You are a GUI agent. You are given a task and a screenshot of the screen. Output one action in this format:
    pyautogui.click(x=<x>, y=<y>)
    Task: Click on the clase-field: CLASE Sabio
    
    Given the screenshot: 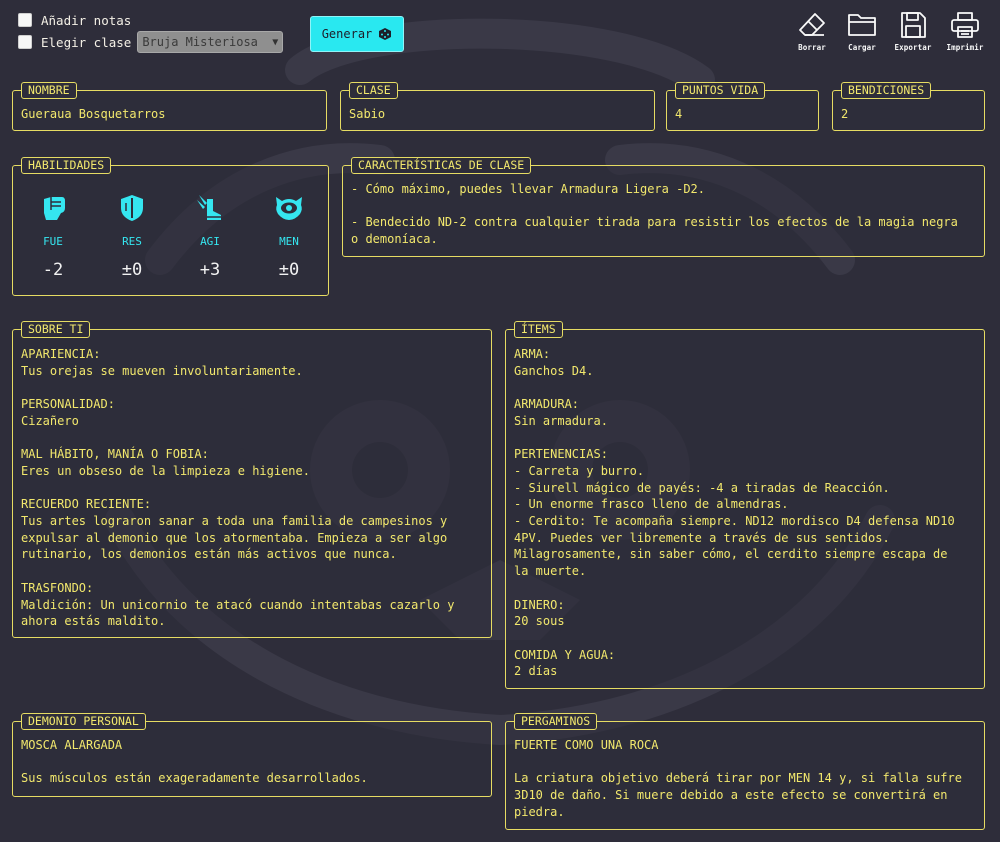 What is the action you would take?
    pyautogui.click(x=497, y=106)
    